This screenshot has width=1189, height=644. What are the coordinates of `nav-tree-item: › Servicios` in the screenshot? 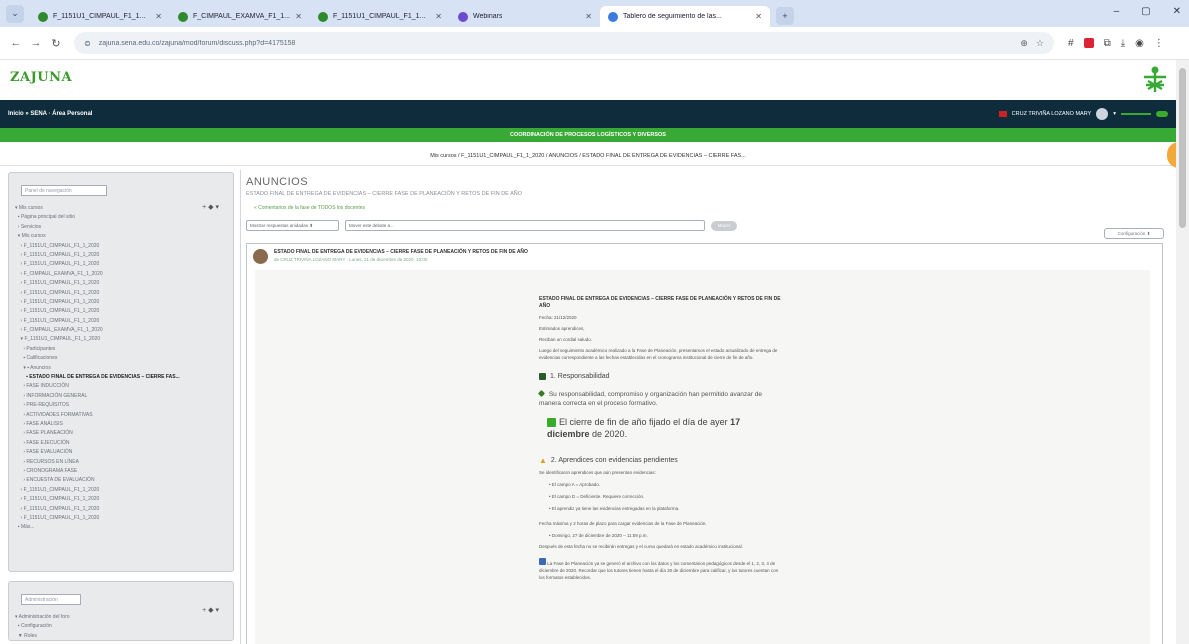 It's located at (121, 227).